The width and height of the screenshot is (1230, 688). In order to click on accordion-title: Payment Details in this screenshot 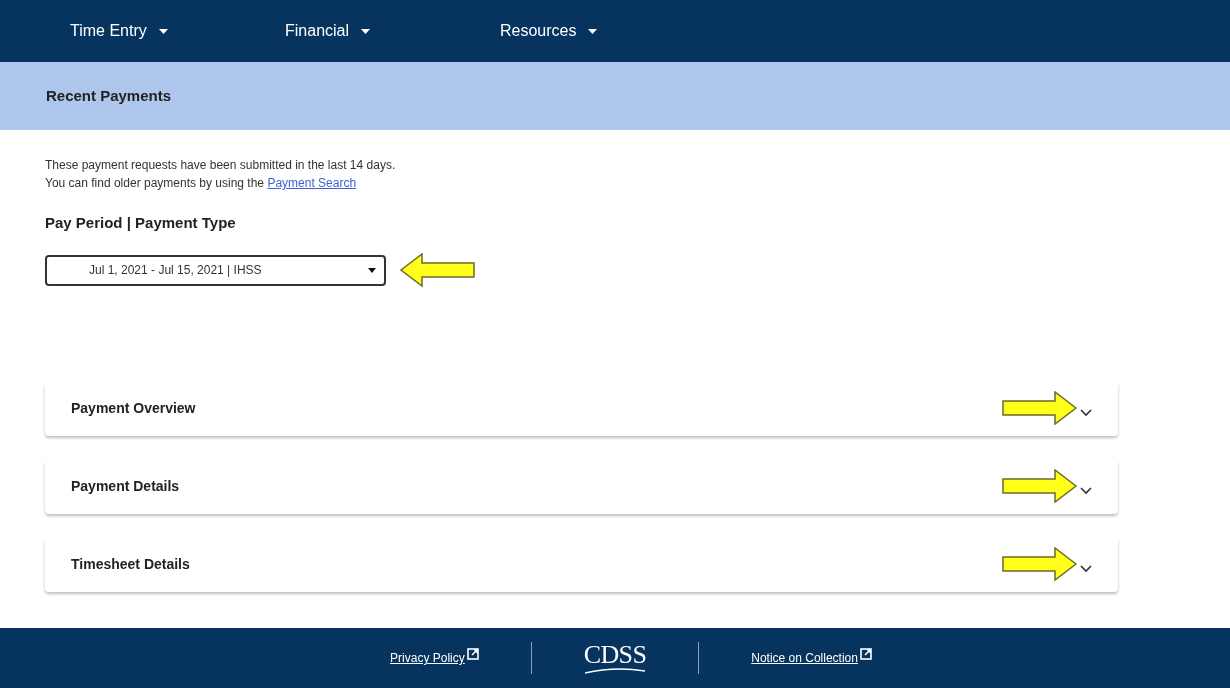, I will do `click(125, 486)`.